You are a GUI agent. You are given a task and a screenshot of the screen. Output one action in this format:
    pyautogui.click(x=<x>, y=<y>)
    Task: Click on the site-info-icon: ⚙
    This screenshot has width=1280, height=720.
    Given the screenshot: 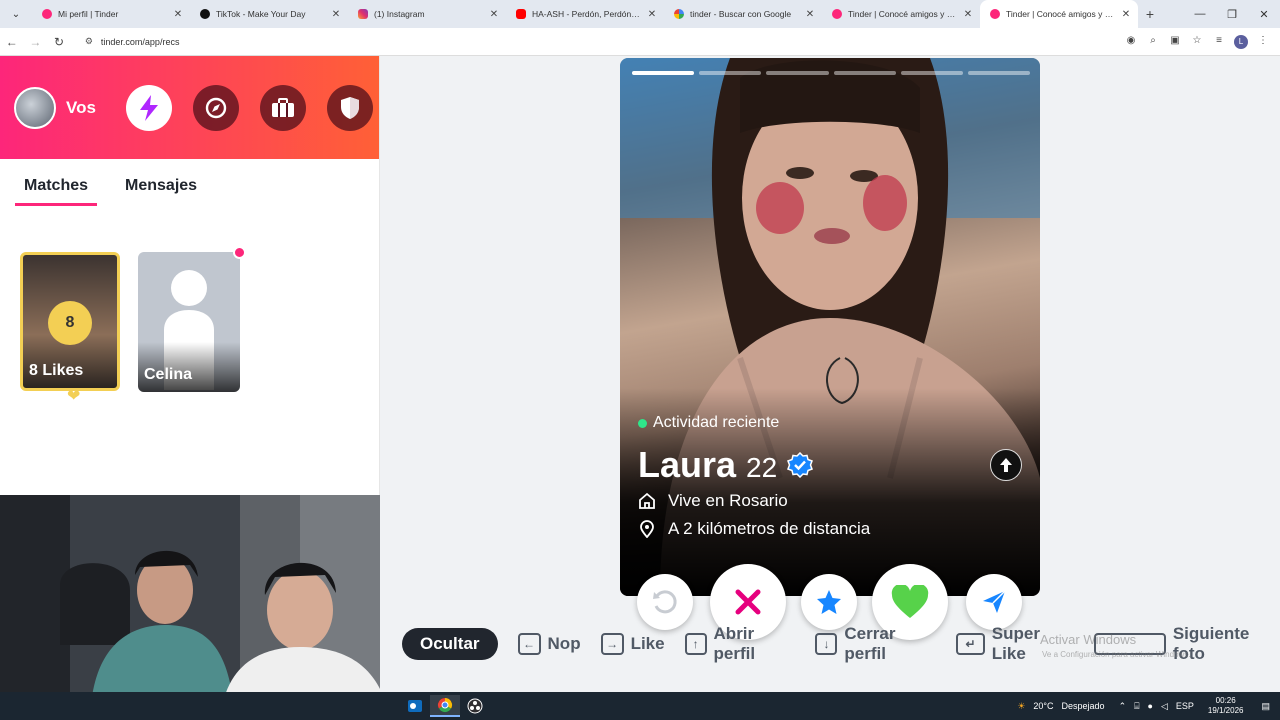 What is the action you would take?
    pyautogui.click(x=89, y=41)
    